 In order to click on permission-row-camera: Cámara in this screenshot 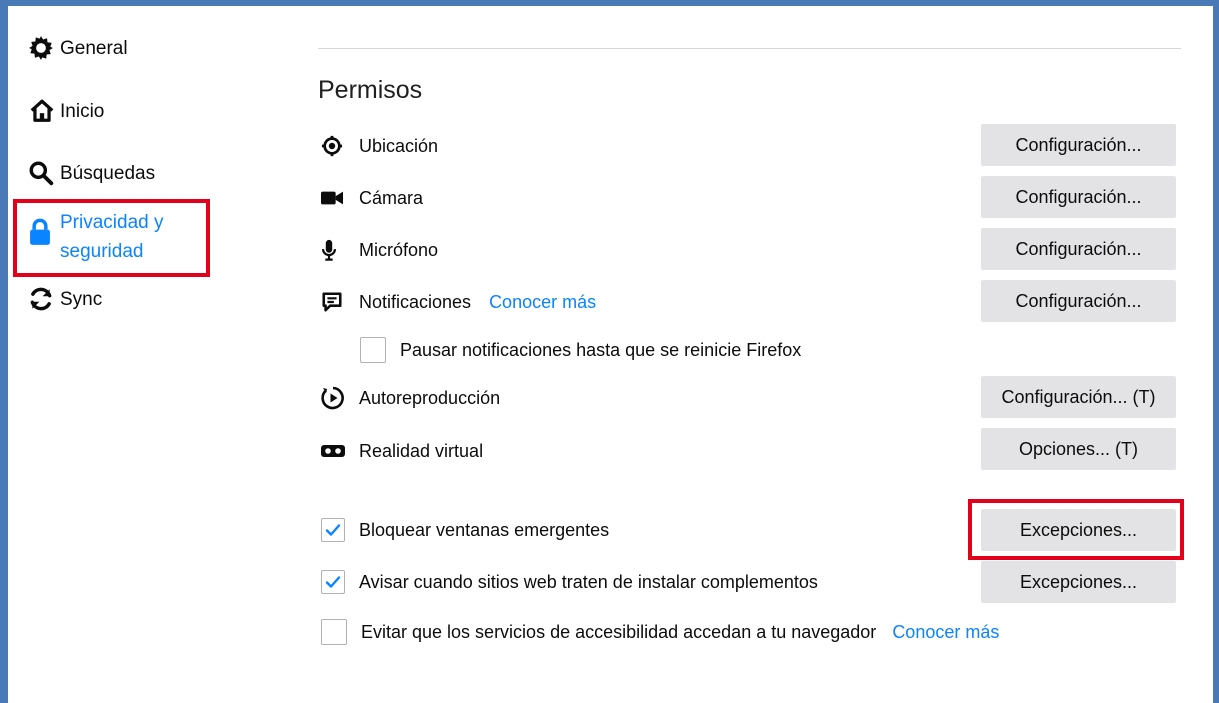, I will do `click(372, 198)`.